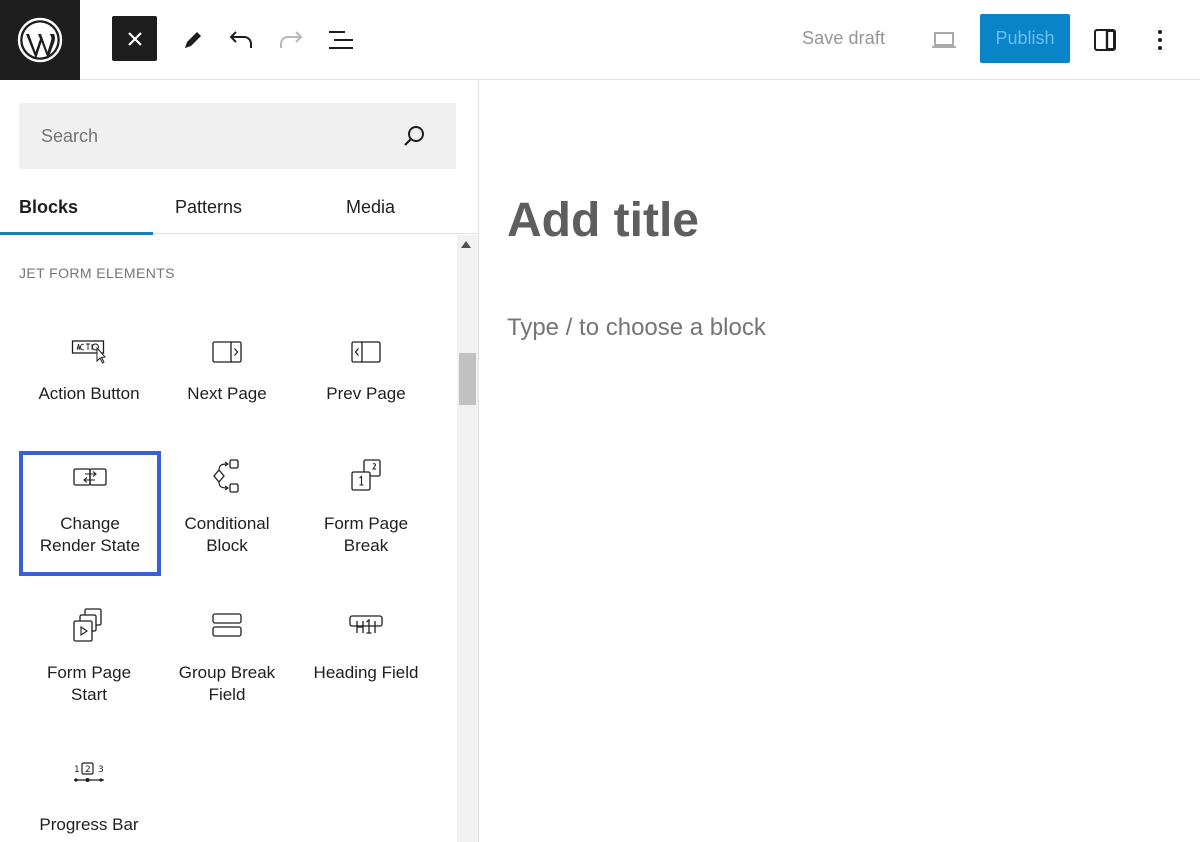 This screenshot has width=1200, height=842. Describe the element at coordinates (227, 476) in the screenshot. I see `conditional-block-icon` at that location.